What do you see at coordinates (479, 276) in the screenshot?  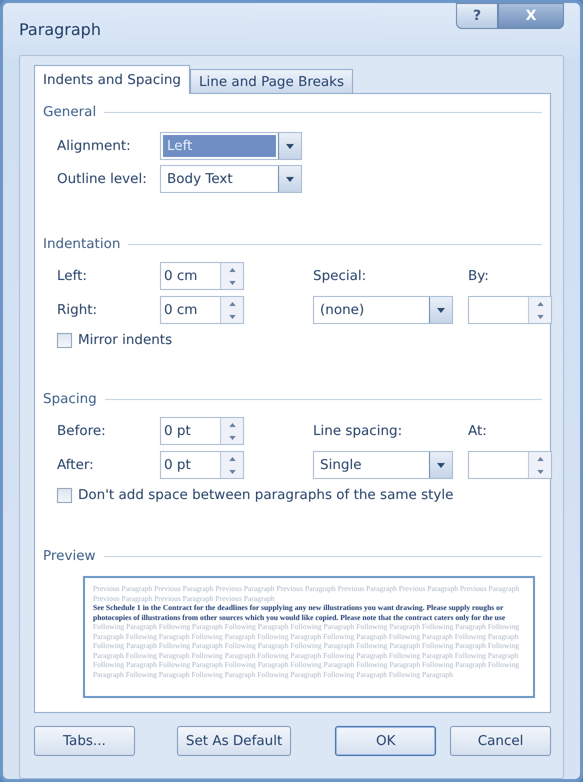 I see `field-label: By:` at bounding box center [479, 276].